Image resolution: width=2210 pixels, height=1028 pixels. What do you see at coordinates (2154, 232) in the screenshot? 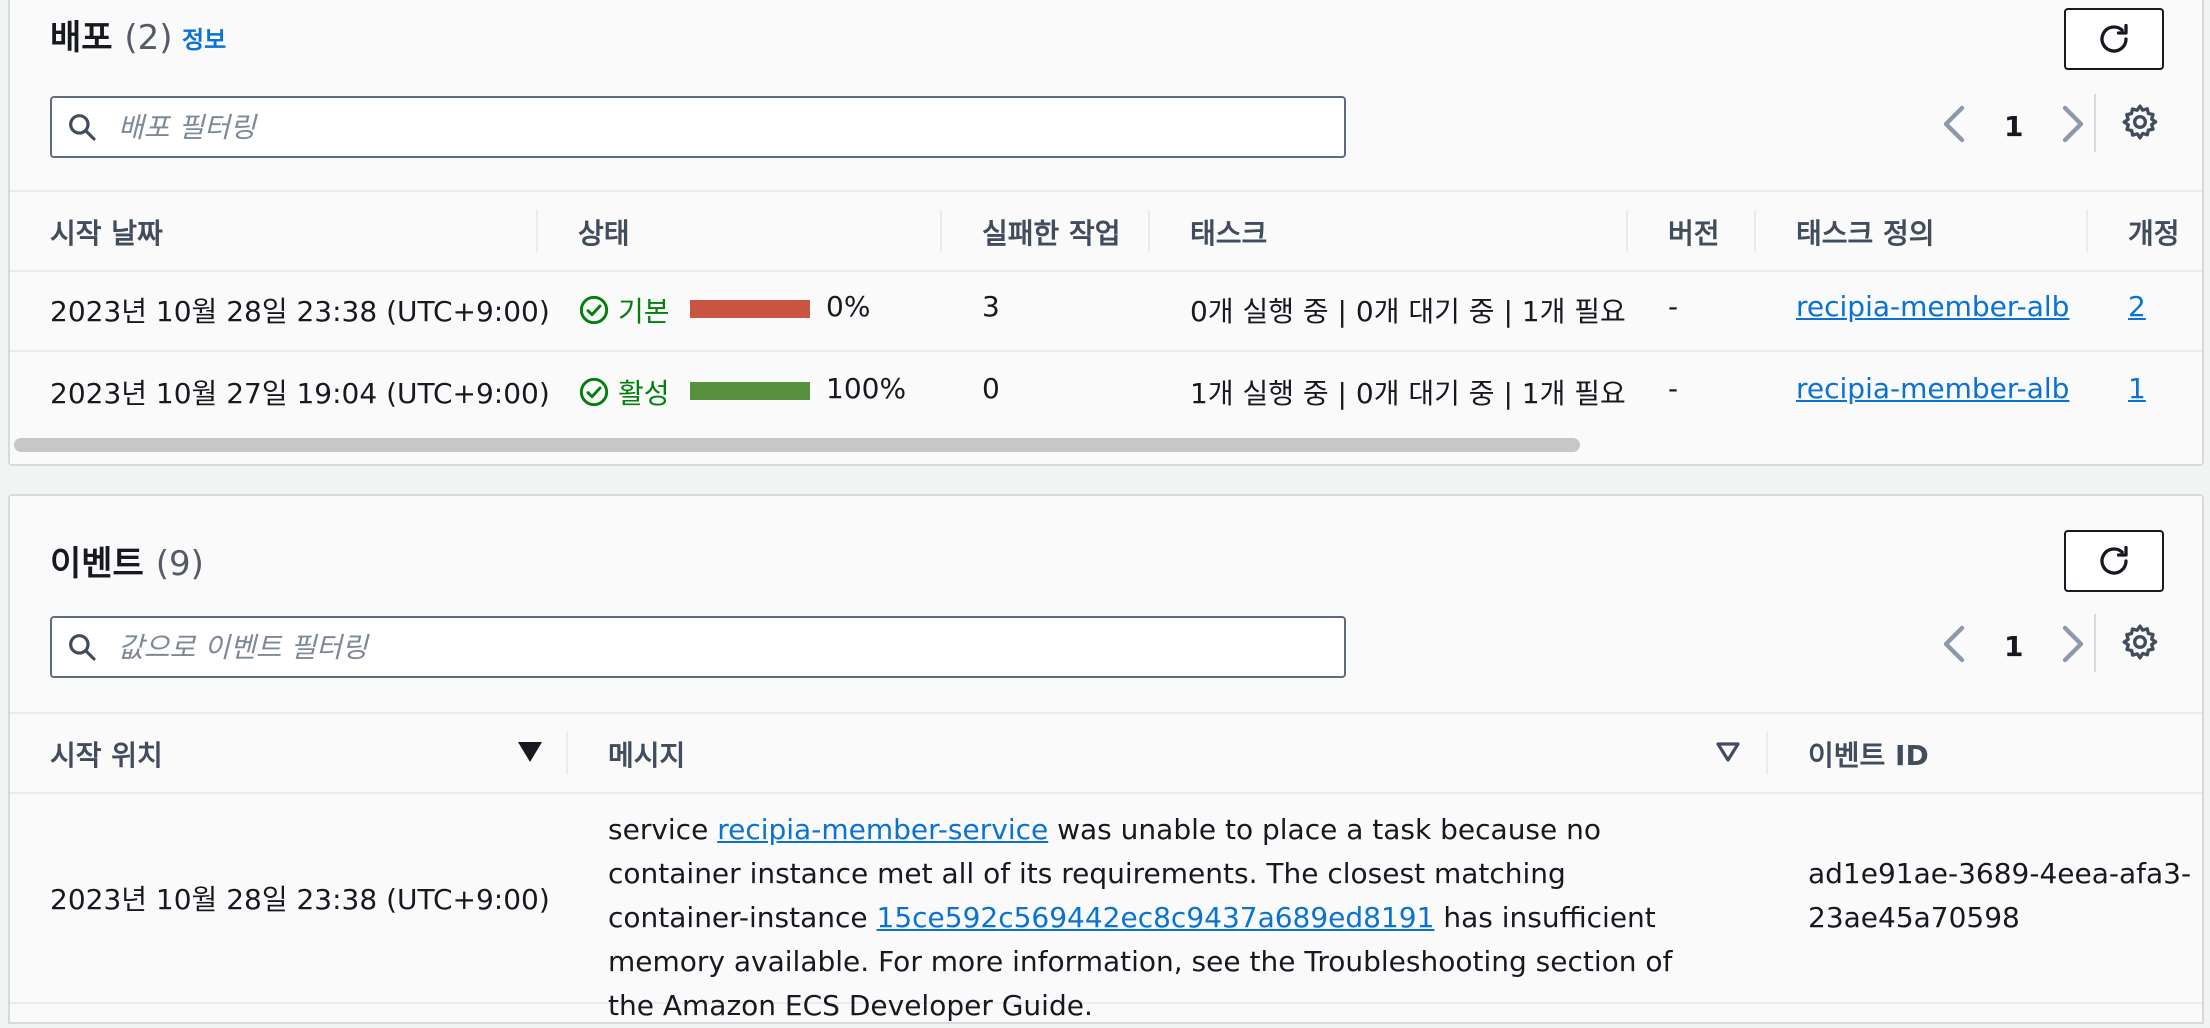
I see `col-revision: 개정` at bounding box center [2154, 232].